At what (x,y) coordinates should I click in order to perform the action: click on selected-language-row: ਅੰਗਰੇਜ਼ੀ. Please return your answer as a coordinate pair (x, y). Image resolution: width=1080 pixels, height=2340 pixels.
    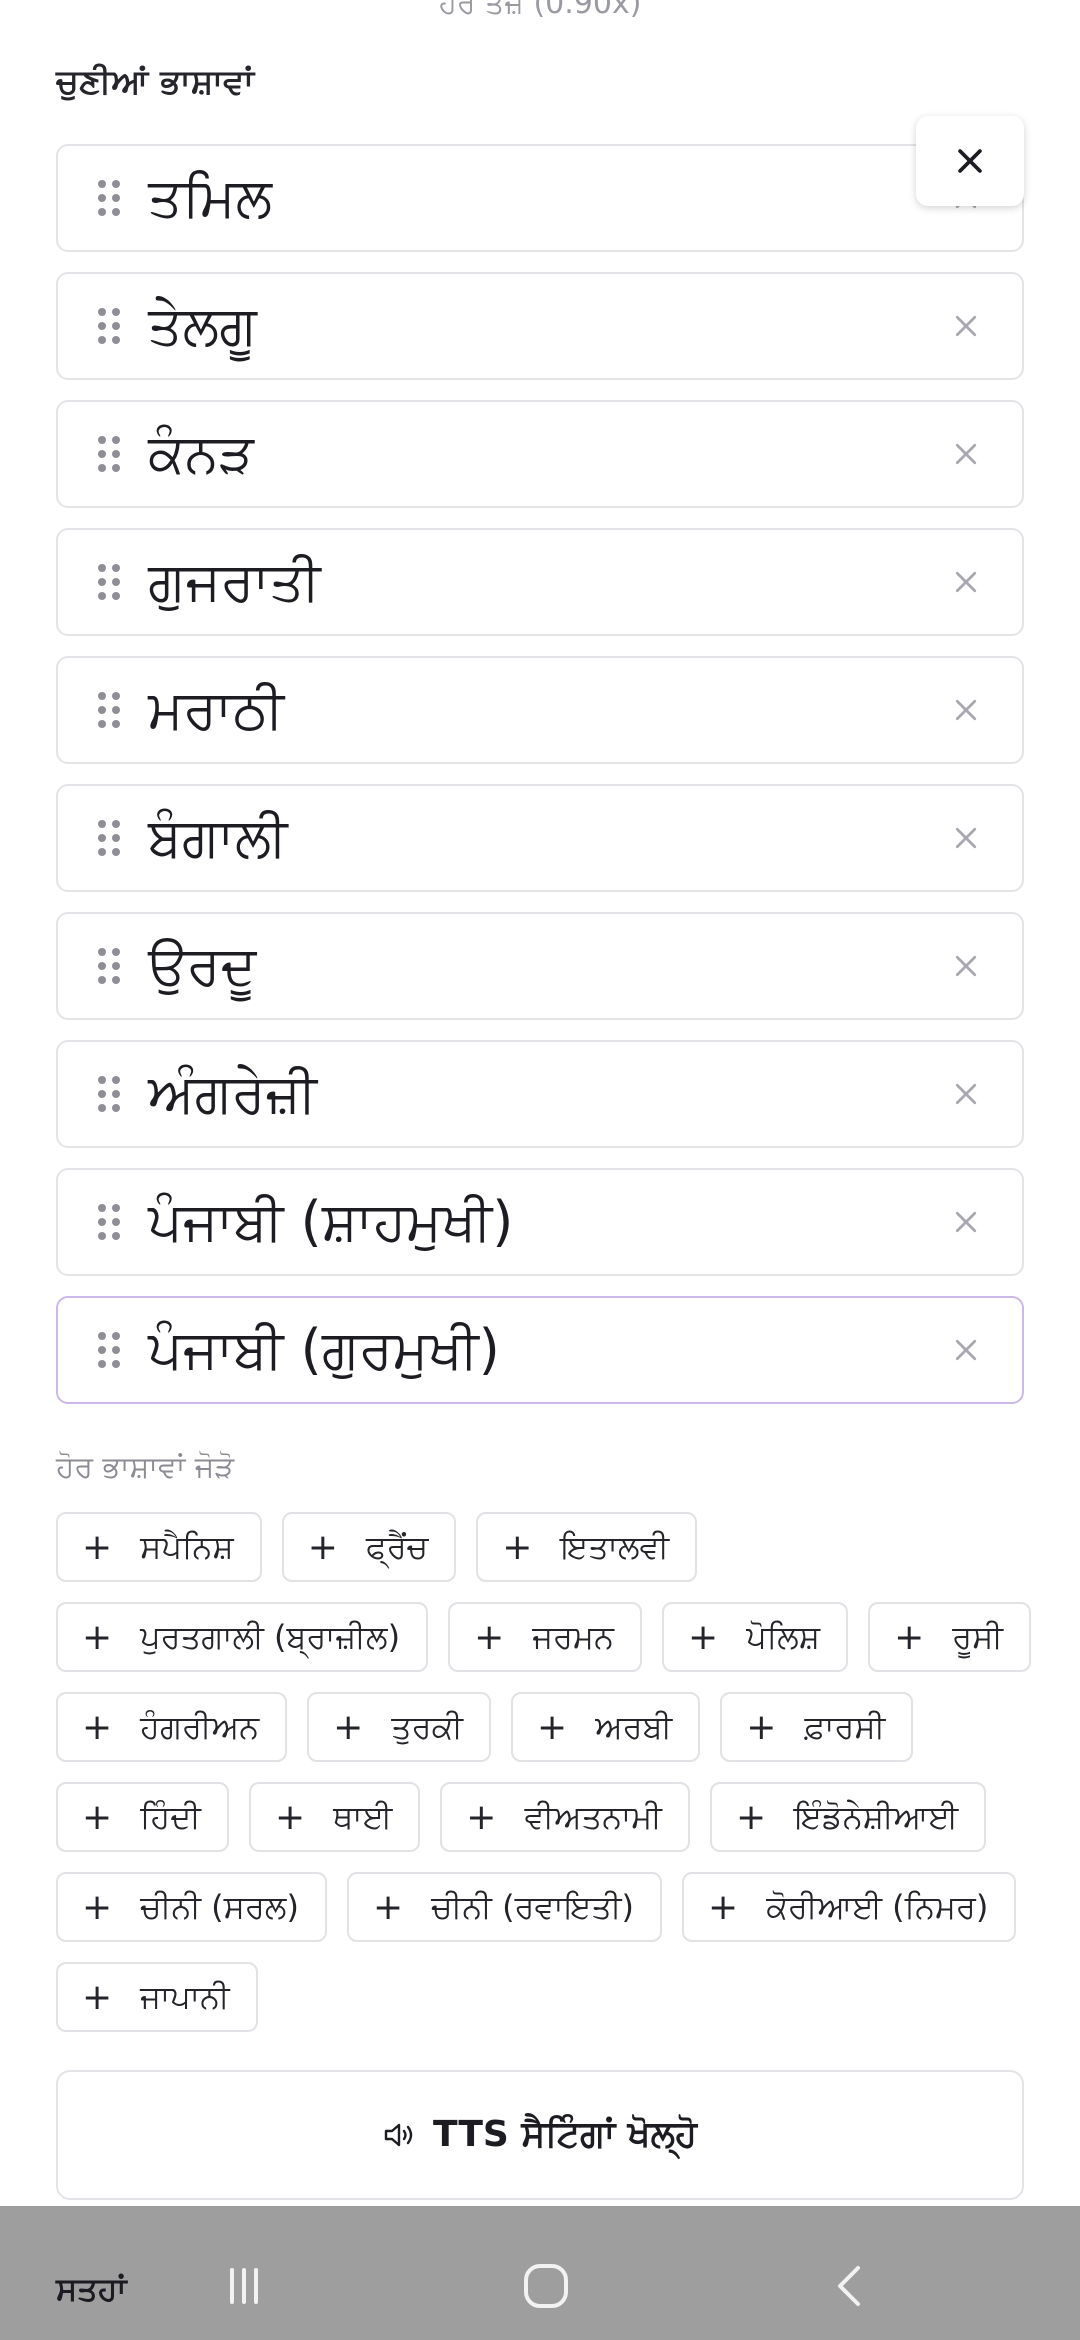
    Looking at the image, I should click on (540, 1094).